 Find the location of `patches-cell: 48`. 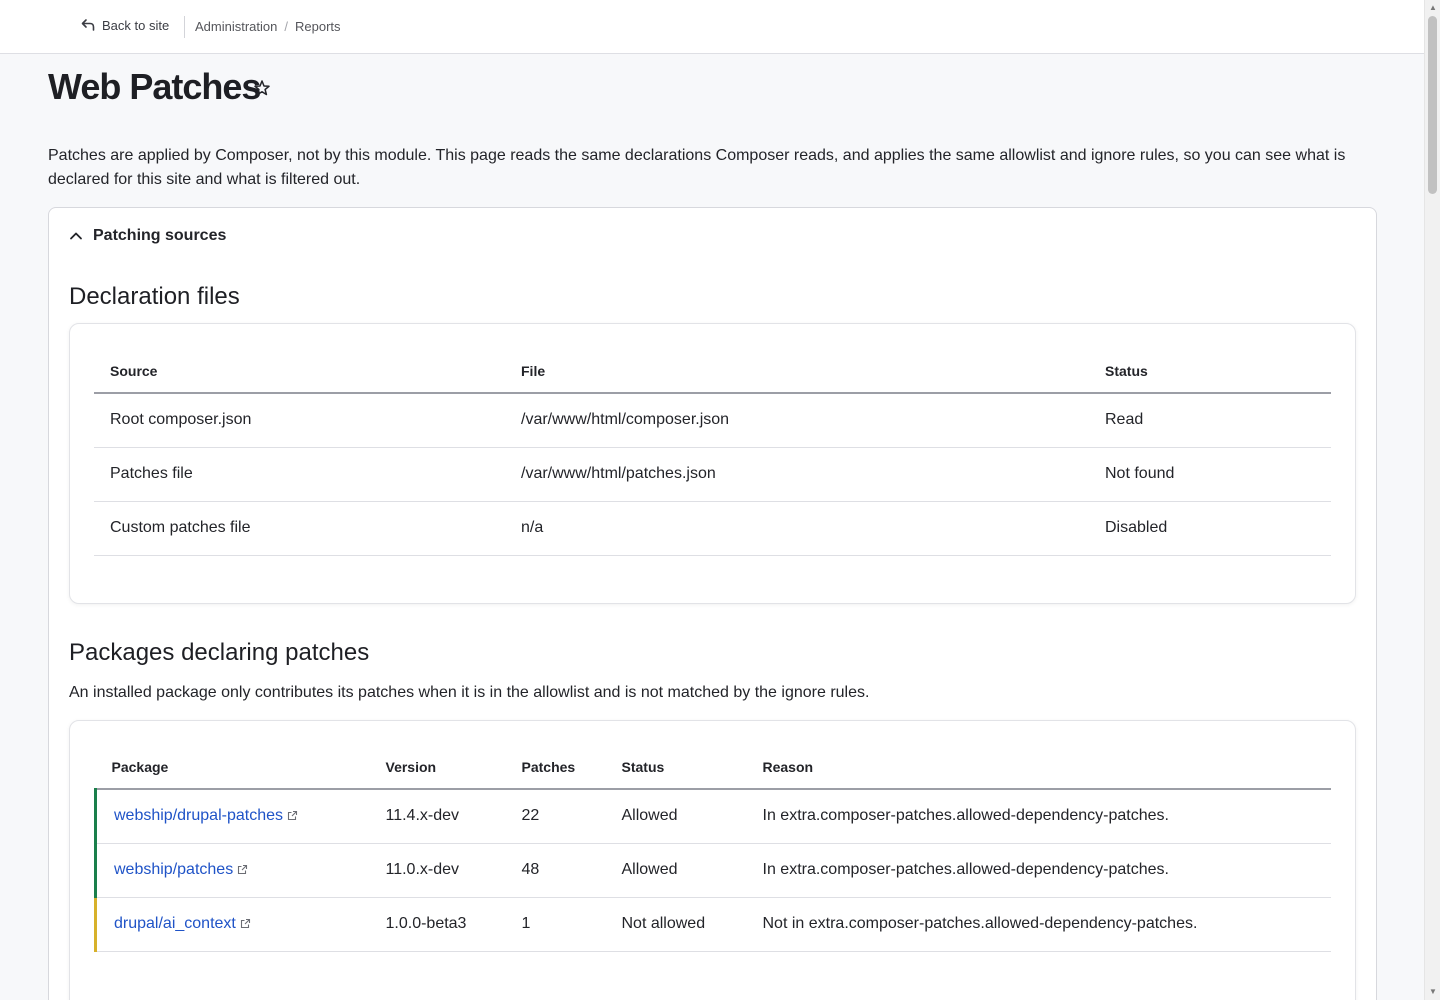

patches-cell: 48 is located at coordinates (555, 870).